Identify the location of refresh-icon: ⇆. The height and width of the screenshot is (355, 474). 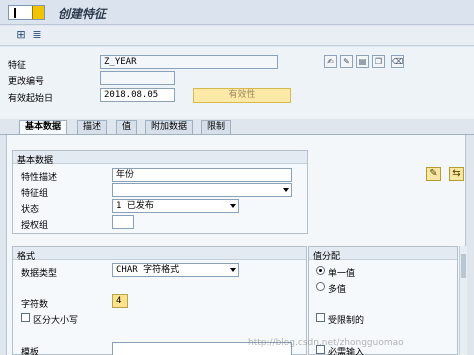
(456, 174).